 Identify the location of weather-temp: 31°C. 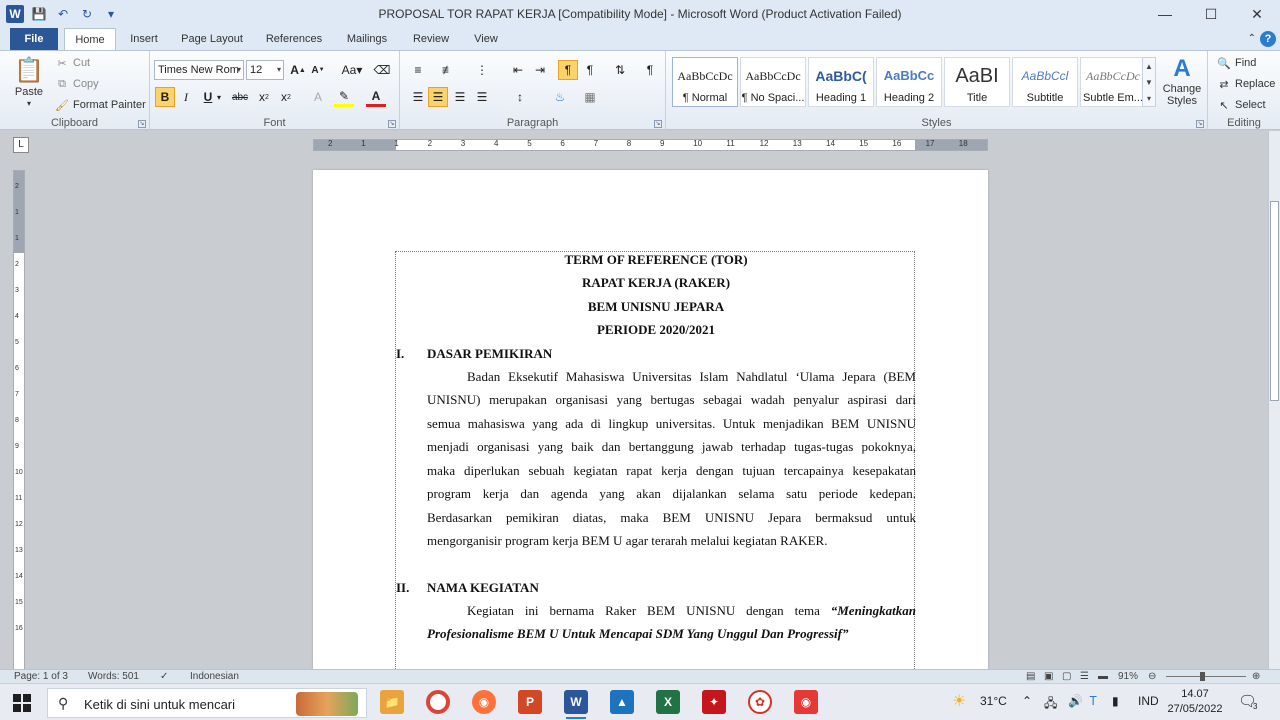
(993, 701).